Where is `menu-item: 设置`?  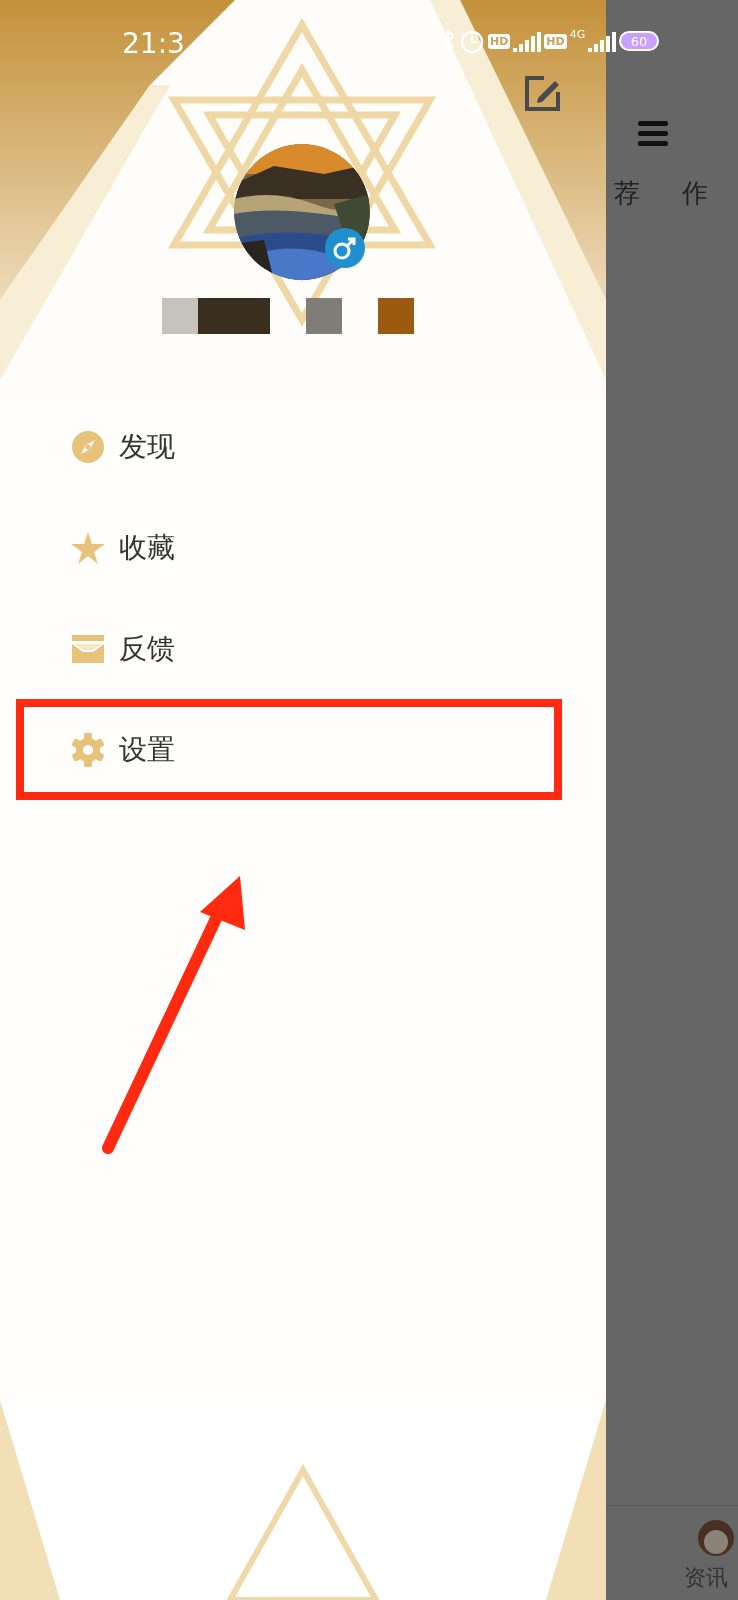 menu-item: 设置 is located at coordinates (289, 749).